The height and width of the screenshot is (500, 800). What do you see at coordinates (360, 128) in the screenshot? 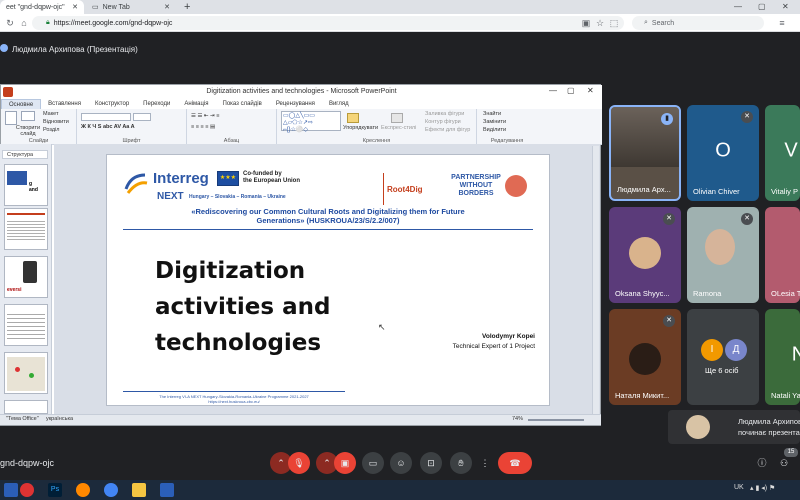
I see `arrange-button: Упорядкувати` at bounding box center [360, 128].